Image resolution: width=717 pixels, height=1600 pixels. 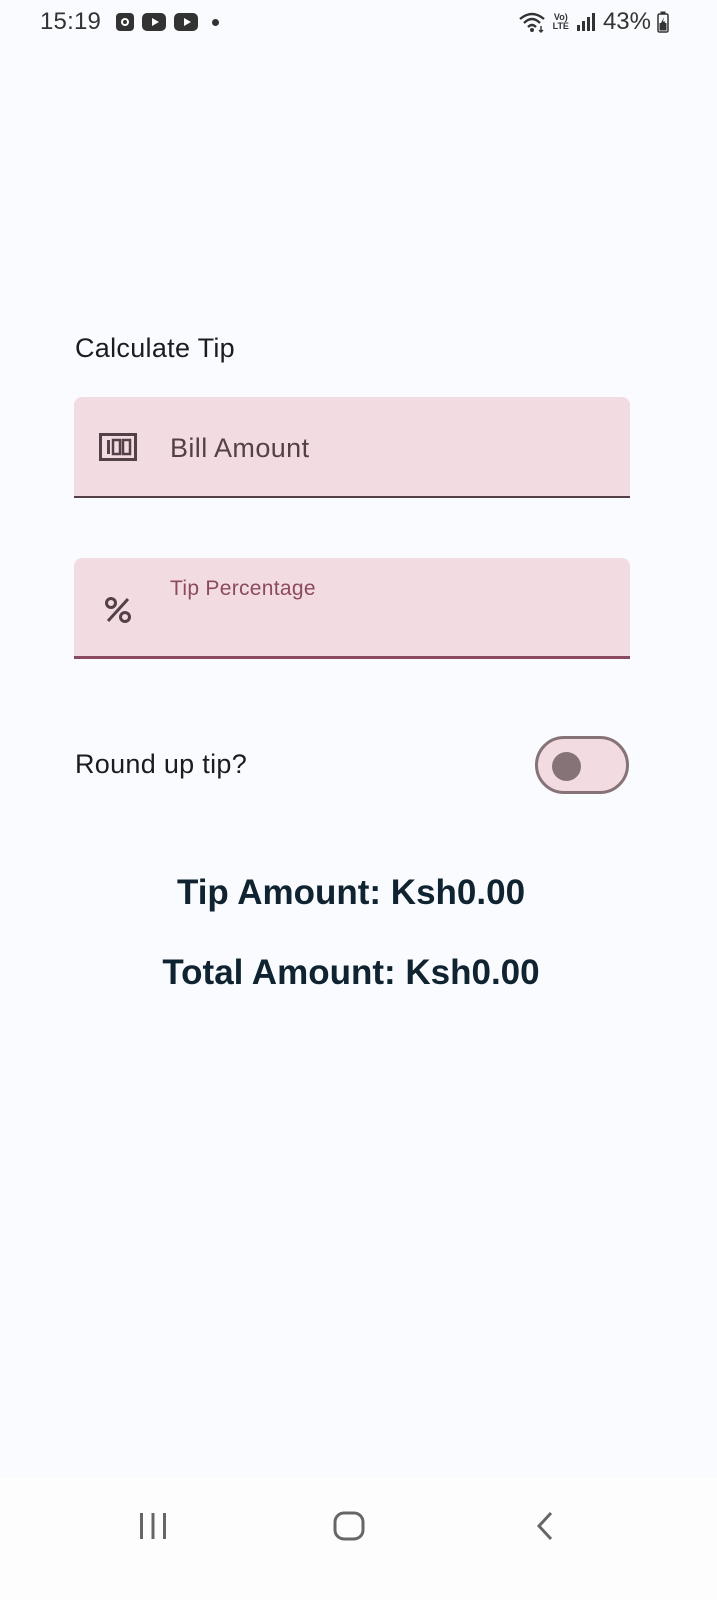 I want to click on bill-amount-field: Bill Amount, so click(x=352, y=447).